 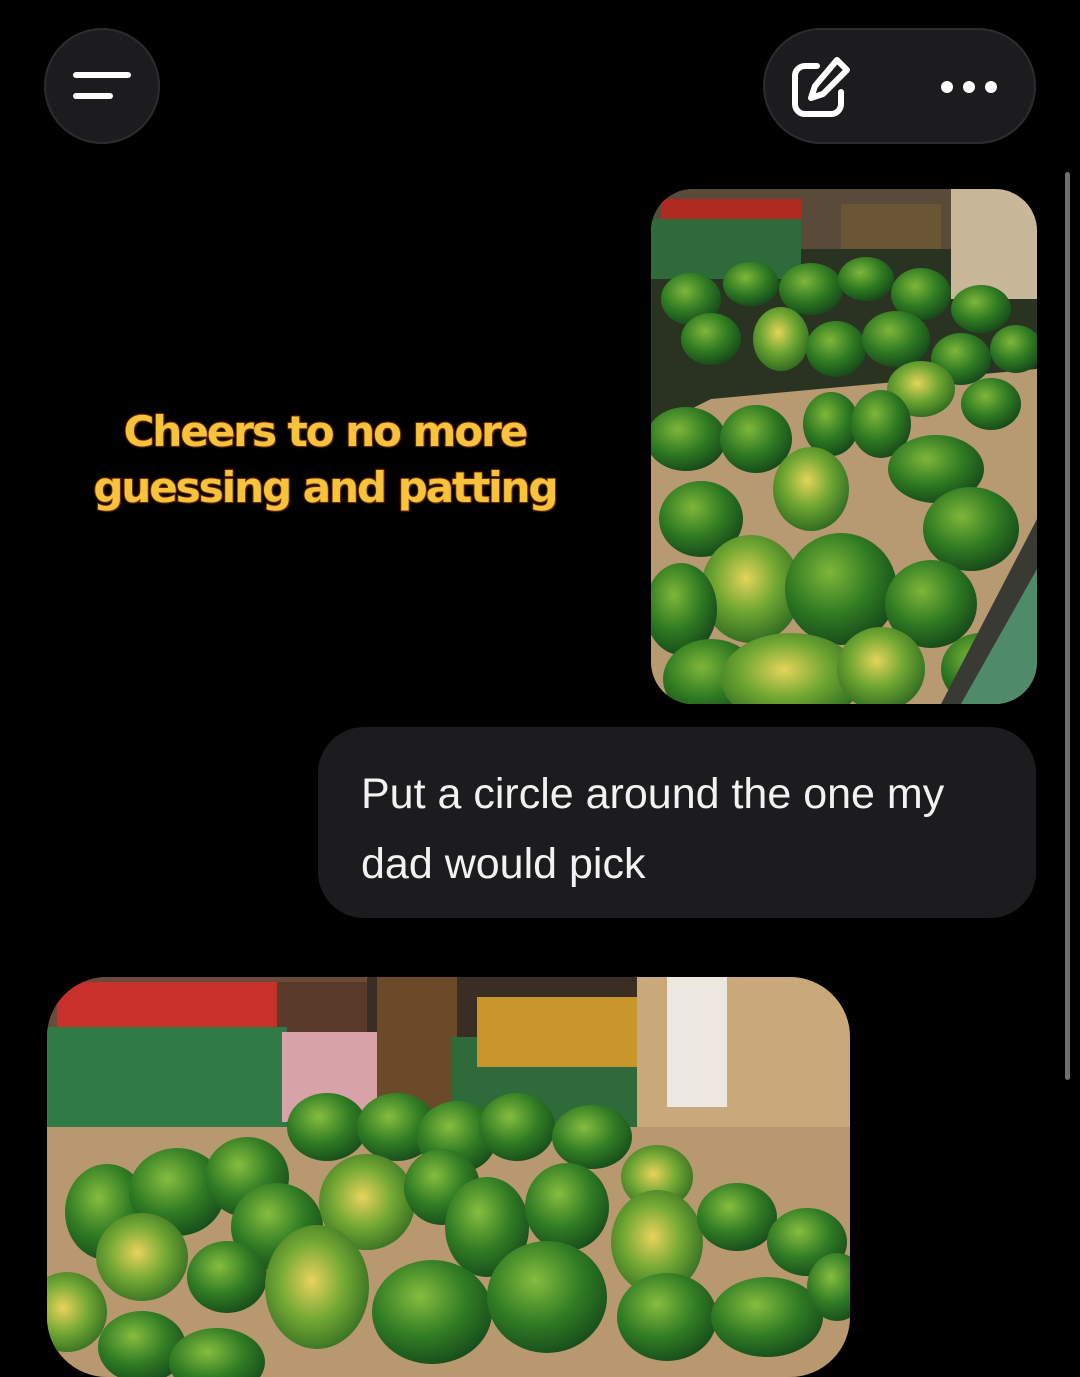 I want to click on sticker-caption: Cheers to no more guessing and patting, so click(x=326, y=459).